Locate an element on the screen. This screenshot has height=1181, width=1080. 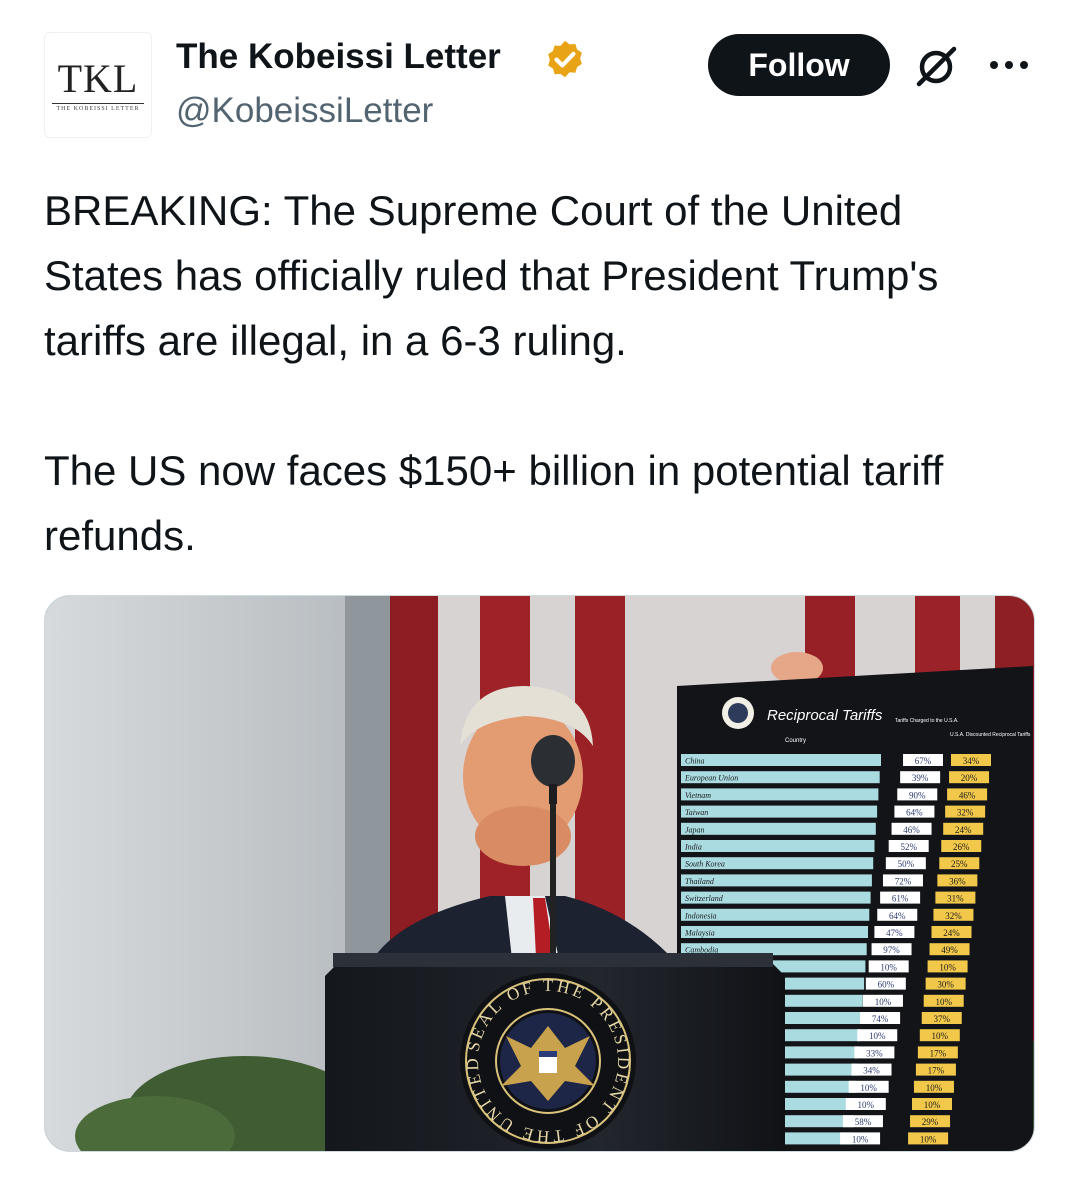
board-country-label: Switzerland is located at coordinates (704, 898).